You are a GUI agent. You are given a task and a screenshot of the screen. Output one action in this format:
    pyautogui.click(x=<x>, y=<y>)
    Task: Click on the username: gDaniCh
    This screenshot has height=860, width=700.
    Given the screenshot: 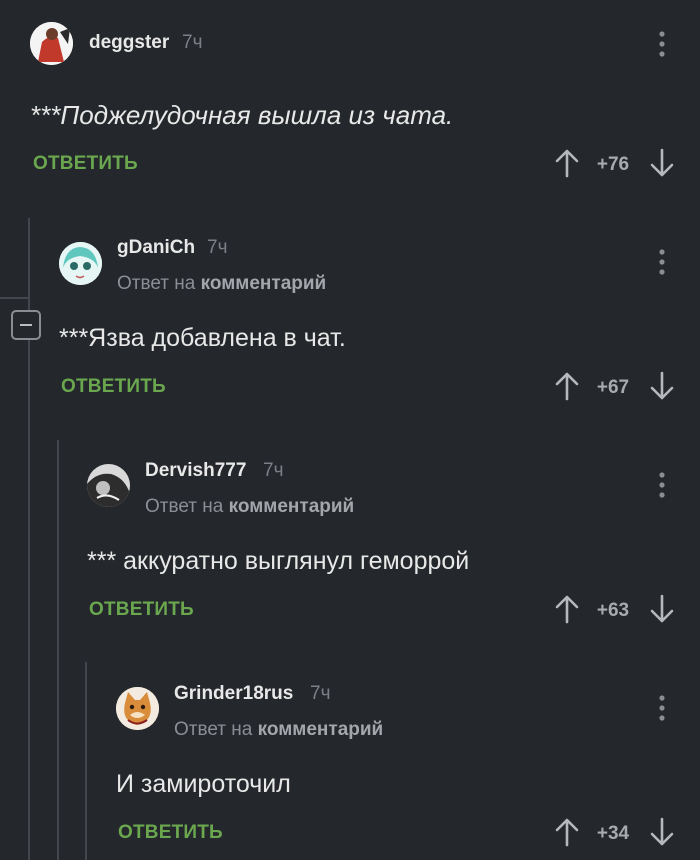 What is the action you would take?
    pyautogui.click(x=156, y=248)
    